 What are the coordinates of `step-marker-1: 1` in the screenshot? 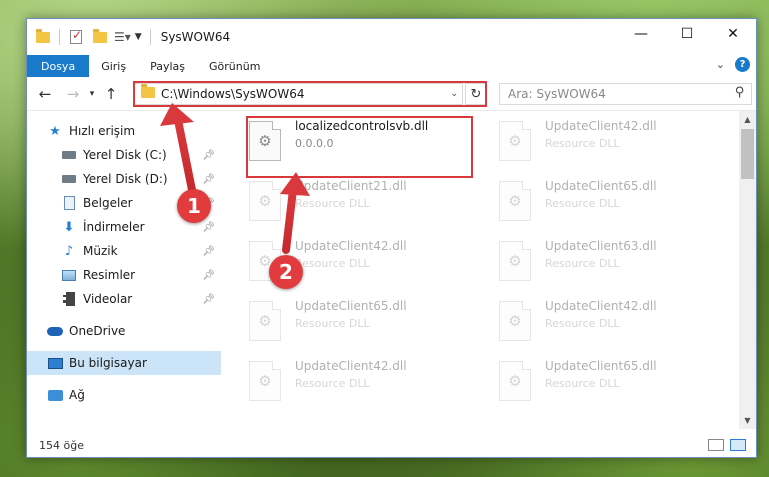 It's located at (194, 206).